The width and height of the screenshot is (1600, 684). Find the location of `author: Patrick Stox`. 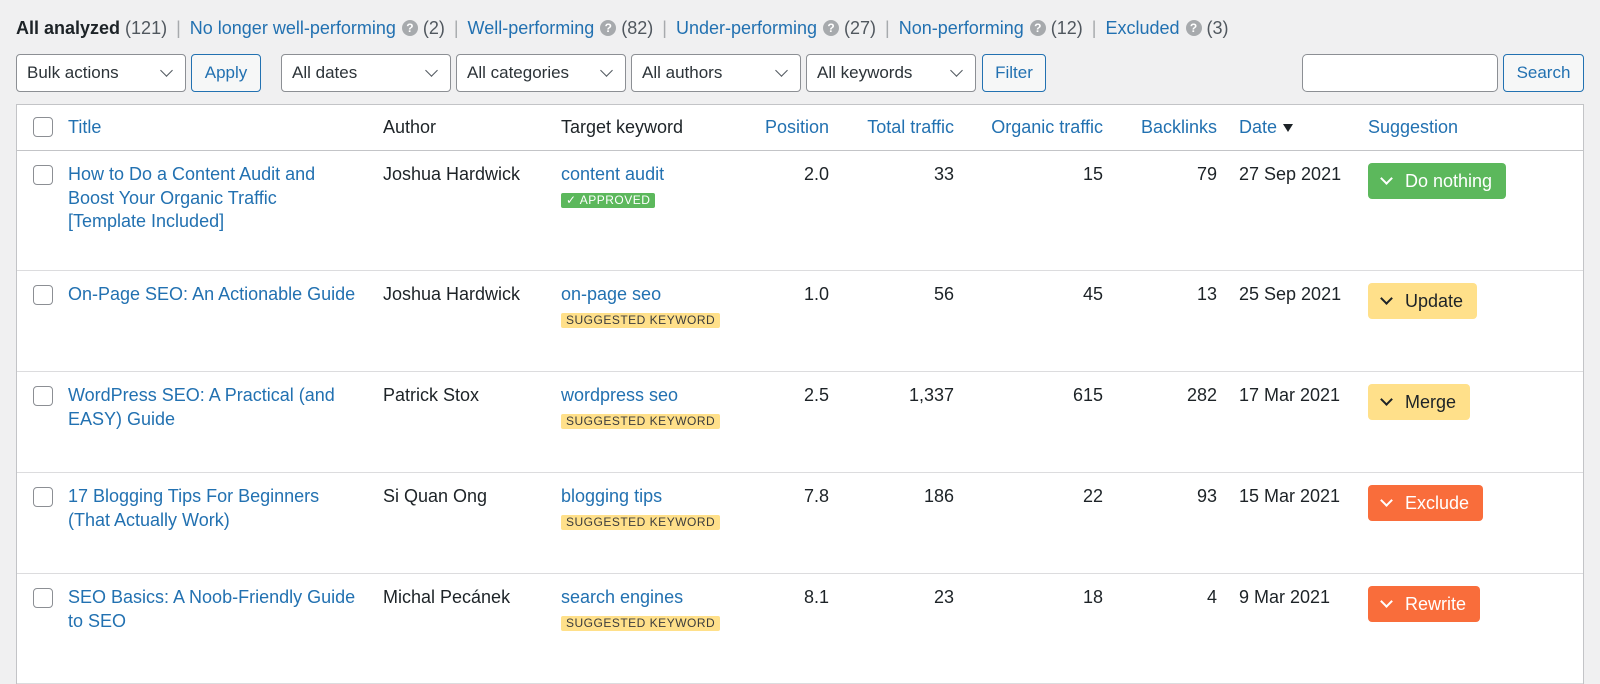

author: Patrick Stox is located at coordinates (431, 395).